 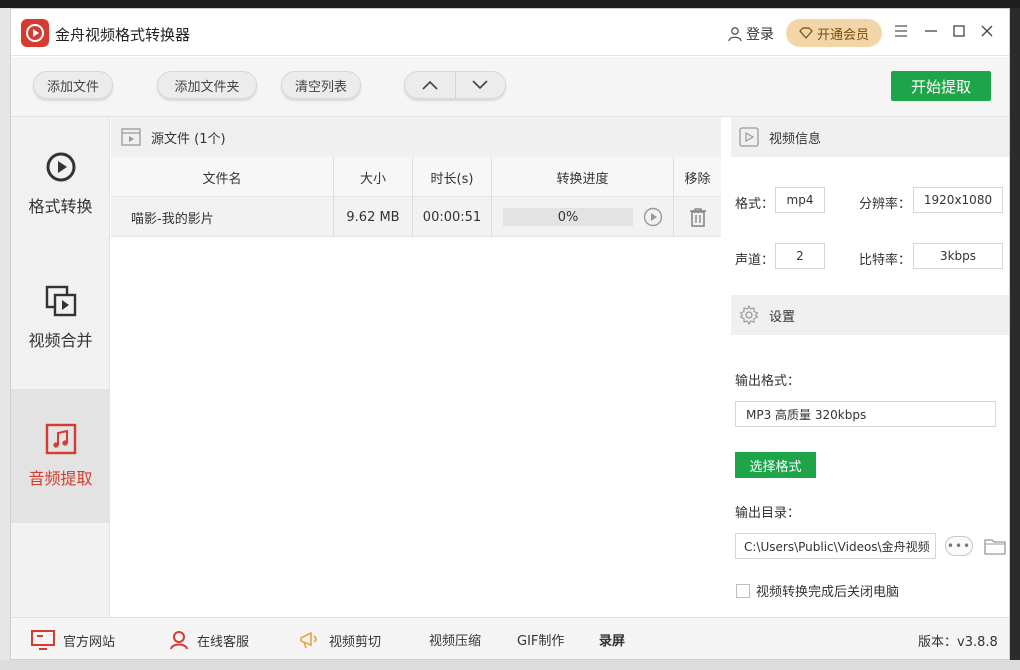 What do you see at coordinates (61, 301) in the screenshot?
I see `video-merge-icon` at bounding box center [61, 301].